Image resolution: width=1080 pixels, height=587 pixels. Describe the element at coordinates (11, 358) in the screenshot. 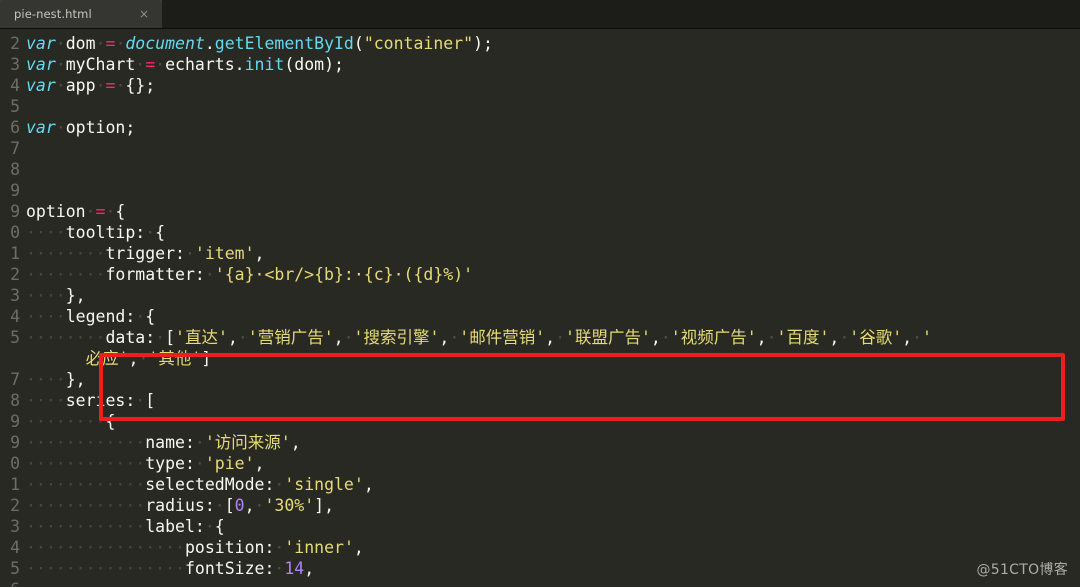

I see `line-number-wrap-spacer` at that location.